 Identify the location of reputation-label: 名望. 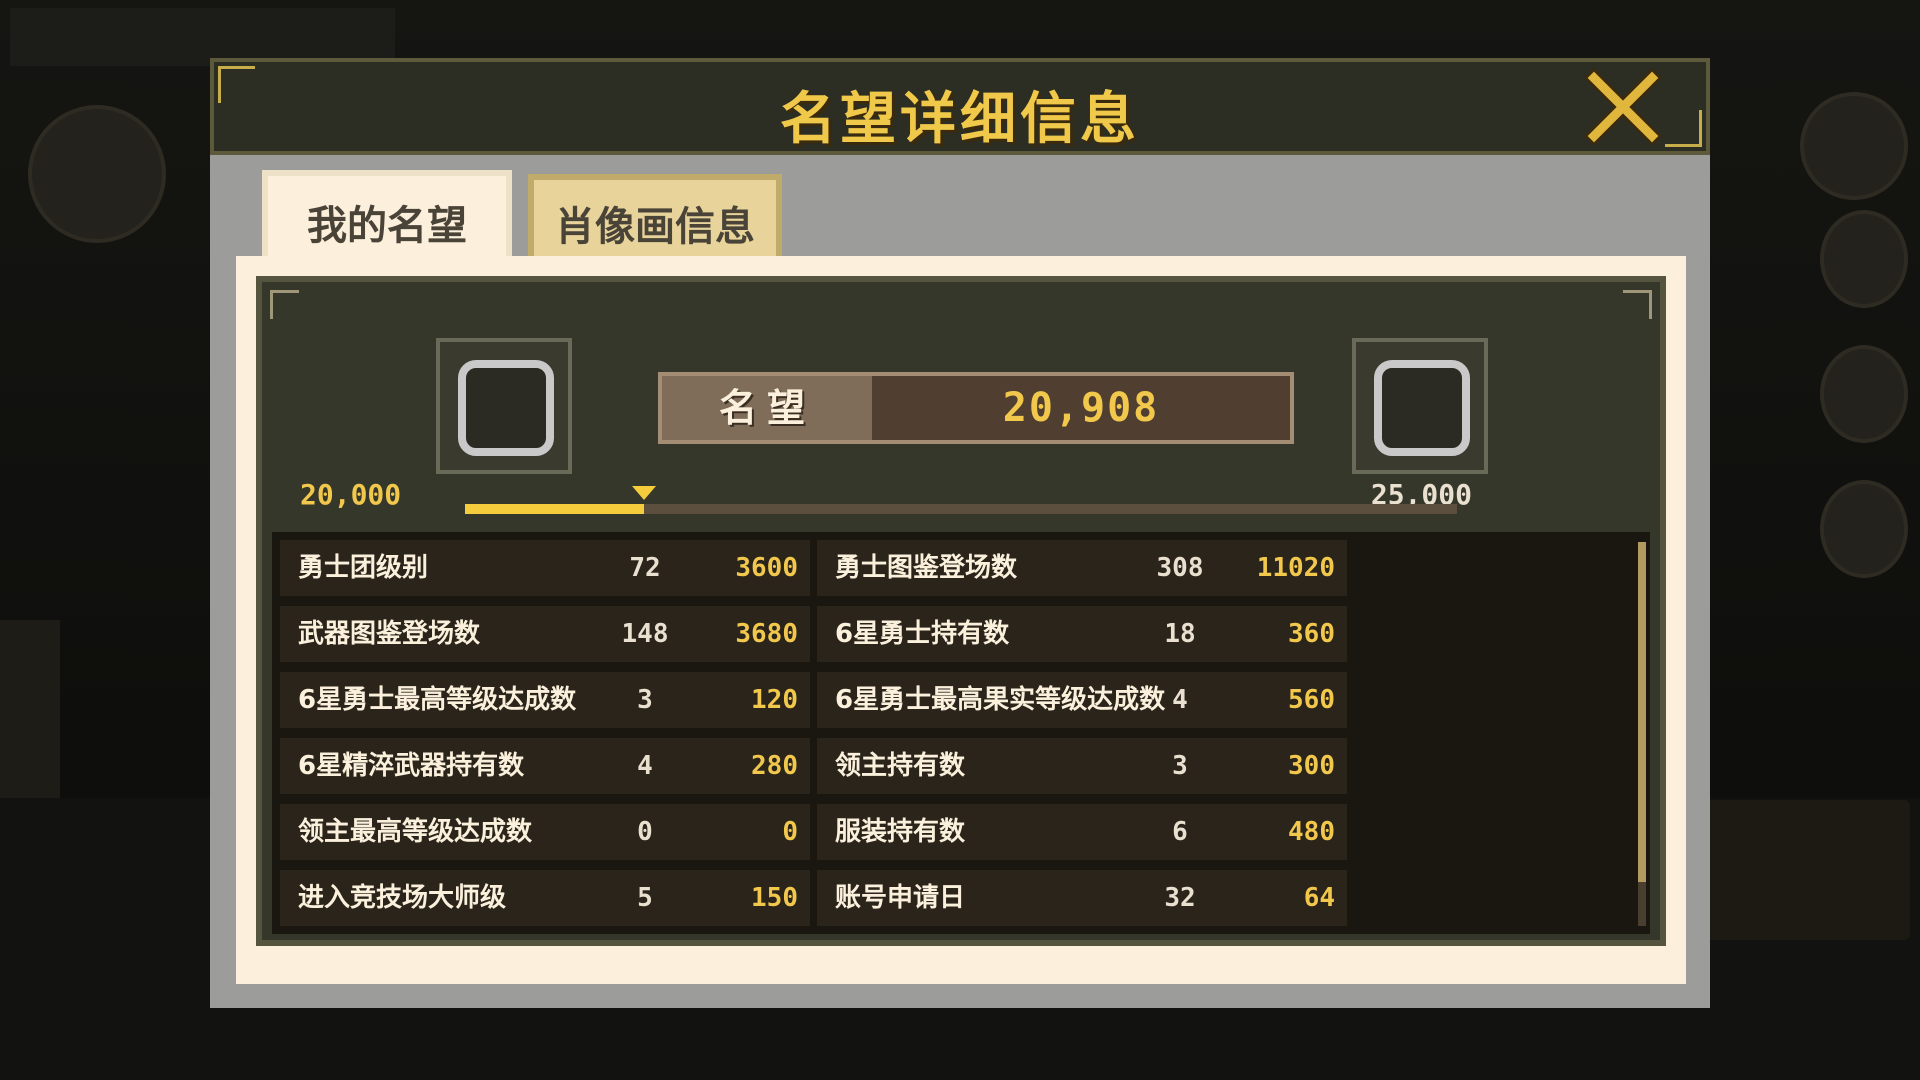
(766, 408).